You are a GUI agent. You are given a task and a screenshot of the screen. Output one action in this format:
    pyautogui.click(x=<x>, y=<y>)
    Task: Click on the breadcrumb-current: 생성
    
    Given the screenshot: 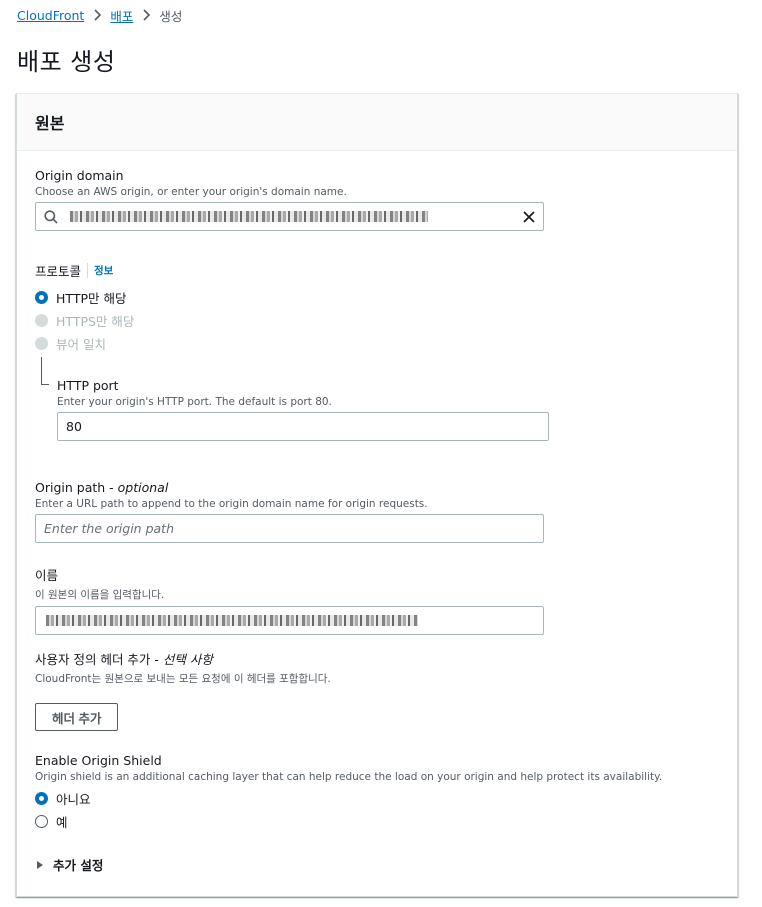 What is the action you would take?
    pyautogui.click(x=171, y=16)
    